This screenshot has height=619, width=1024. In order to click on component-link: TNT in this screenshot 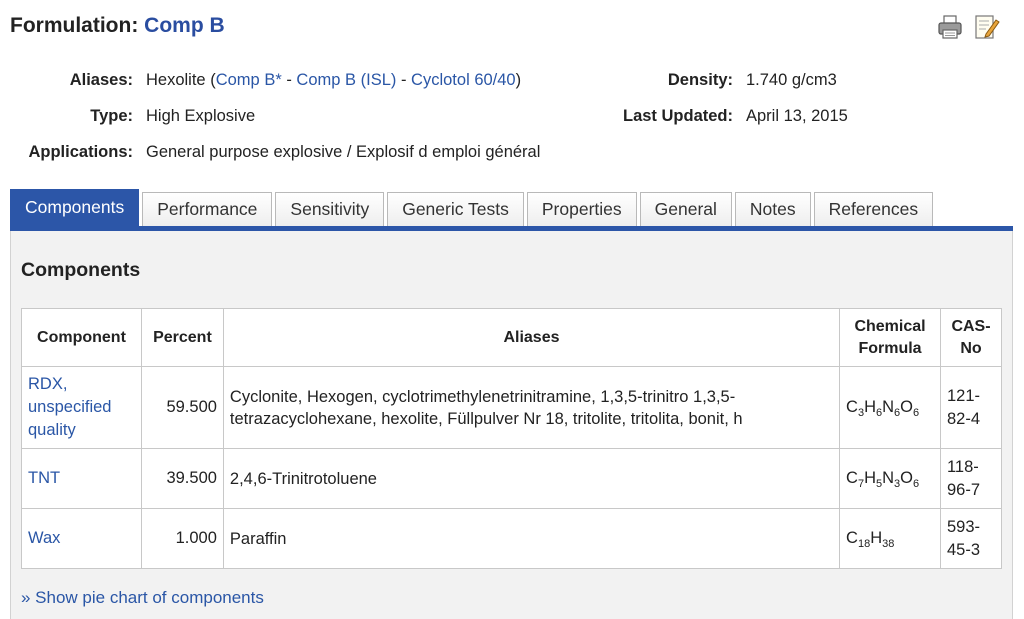, I will do `click(44, 478)`.